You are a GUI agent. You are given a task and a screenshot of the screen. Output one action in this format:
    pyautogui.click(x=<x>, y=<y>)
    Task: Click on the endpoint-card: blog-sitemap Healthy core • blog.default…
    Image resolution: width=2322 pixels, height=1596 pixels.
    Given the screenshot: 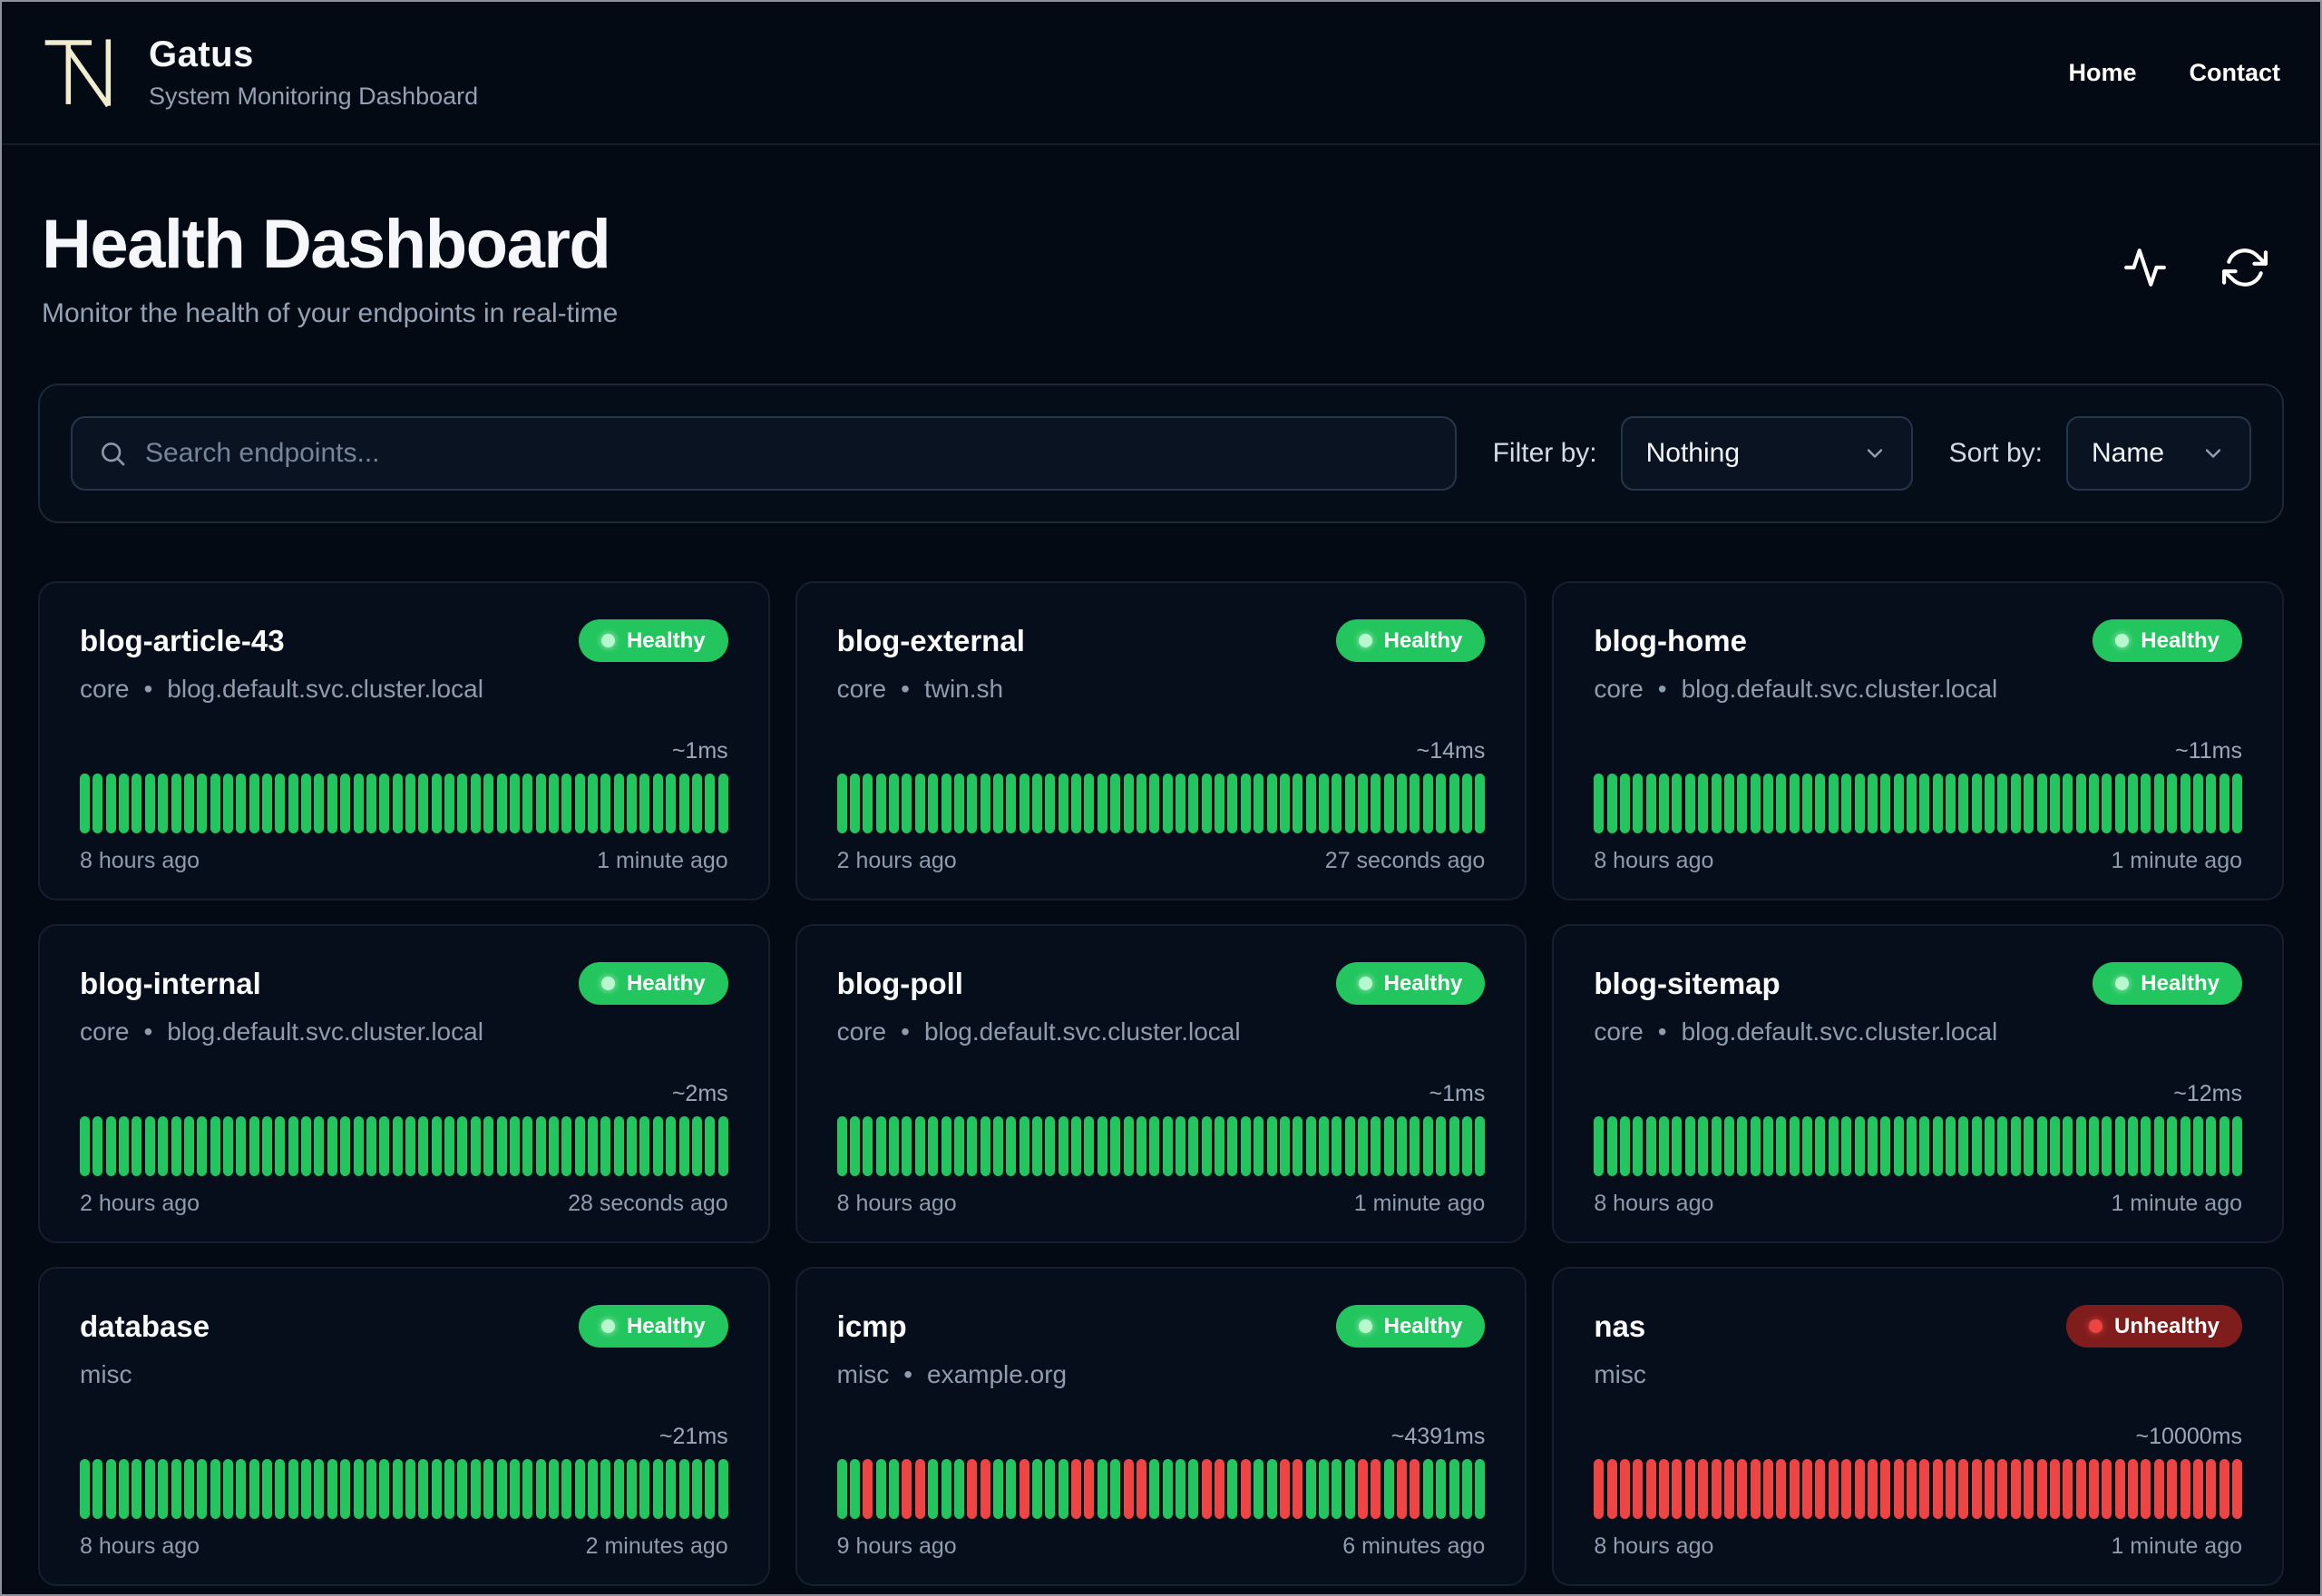 What is the action you would take?
    pyautogui.click(x=1918, y=1083)
    